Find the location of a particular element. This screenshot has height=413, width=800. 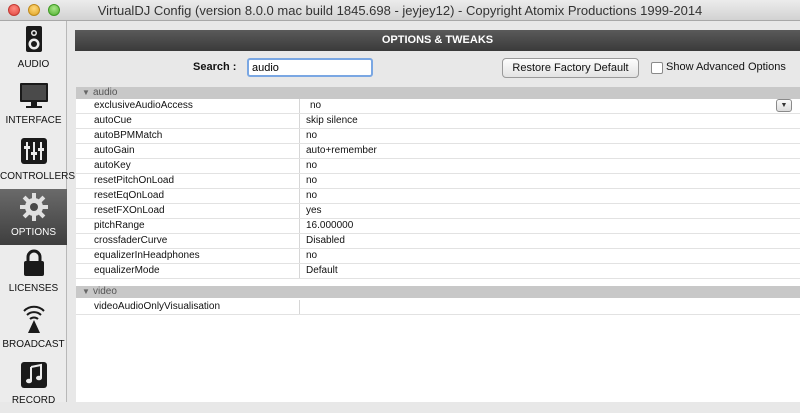

sidebar-item-label: AUDIO is located at coordinates (33, 64).